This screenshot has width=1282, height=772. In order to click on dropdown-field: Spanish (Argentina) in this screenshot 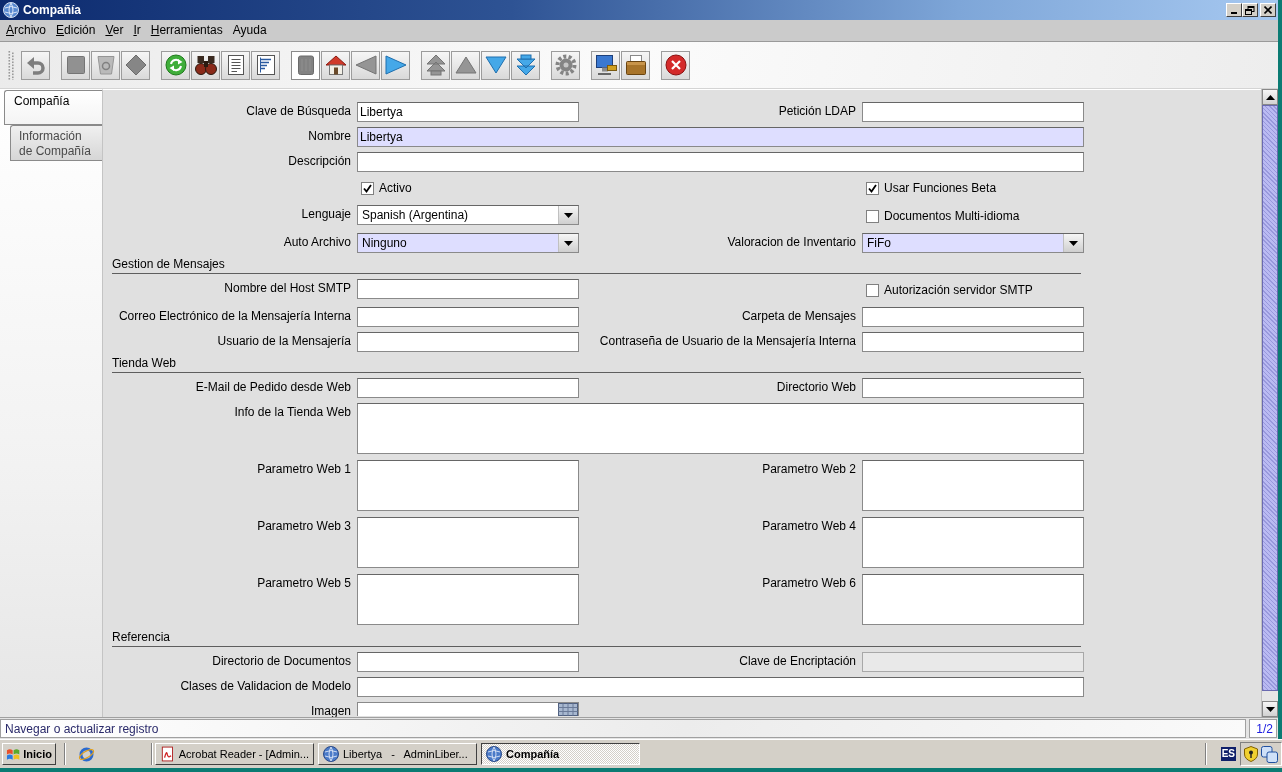, I will do `click(468, 215)`.